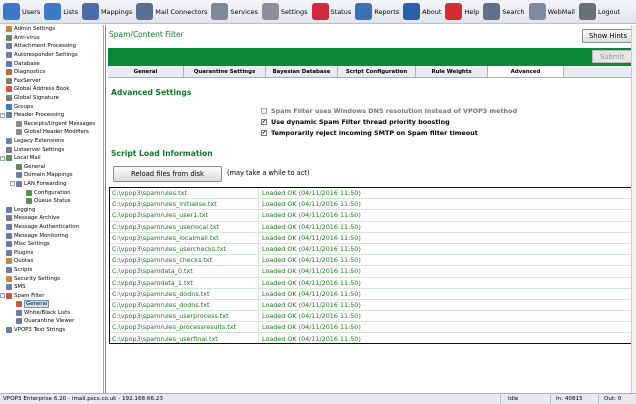 This screenshot has height=404, width=636. Describe the element at coordinates (51, 321) in the screenshot. I see `tree-item: Quarantine Viewer` at that location.